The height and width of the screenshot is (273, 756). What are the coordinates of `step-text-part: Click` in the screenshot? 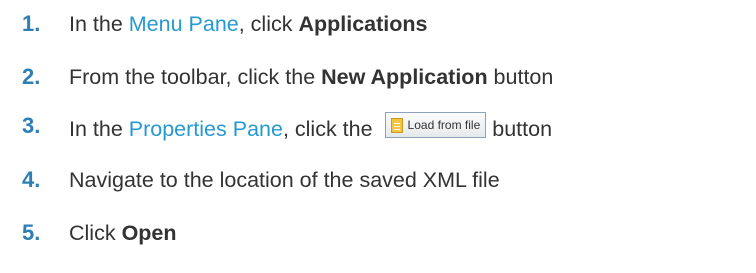 It's located at (95, 232).